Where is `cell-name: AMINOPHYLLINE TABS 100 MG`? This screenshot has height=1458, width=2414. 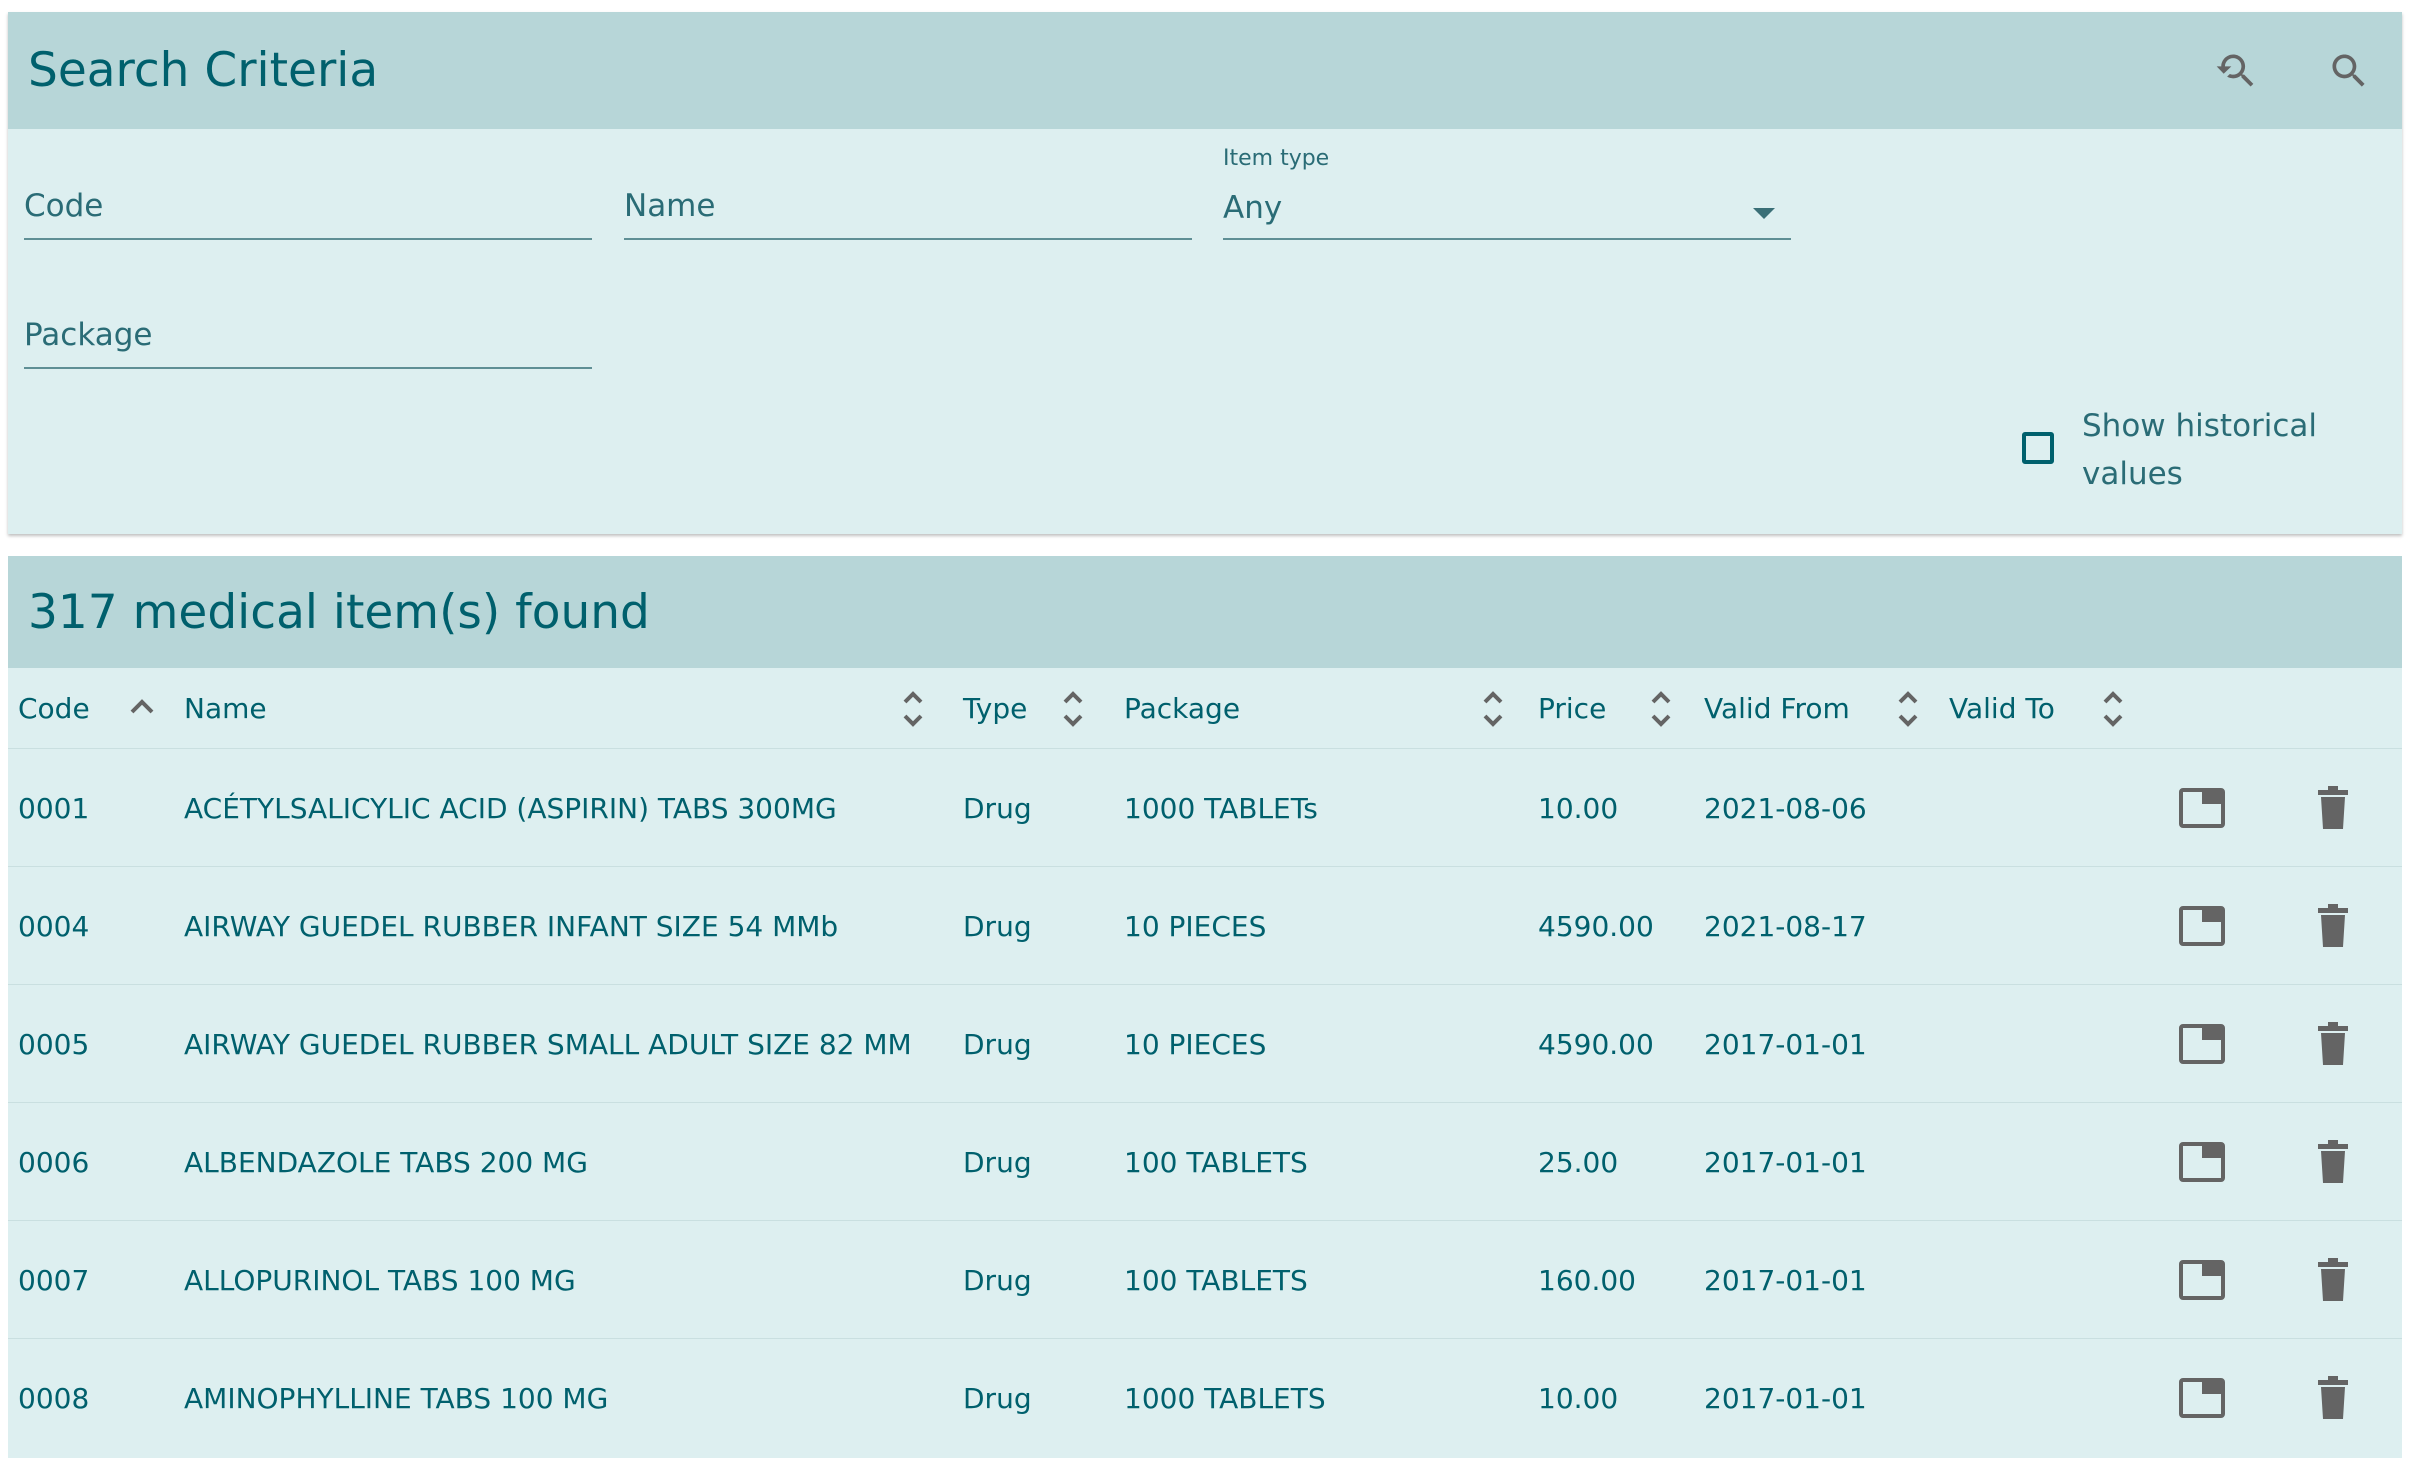
cell-name: AMINOPHYLLINE TABS 100 MG is located at coordinates (396, 1398).